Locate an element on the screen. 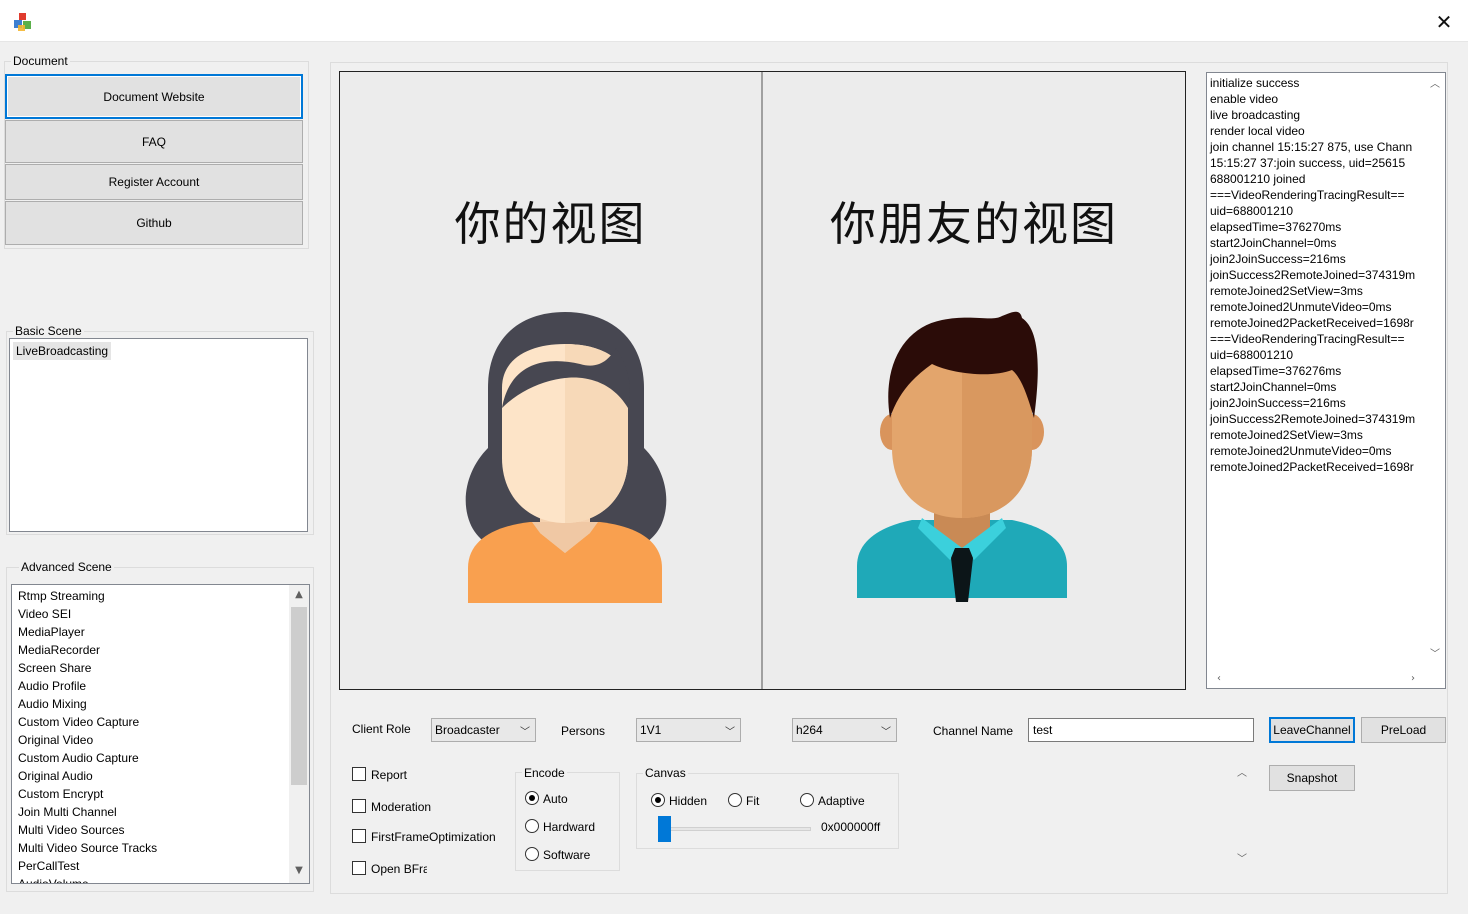 Image resolution: width=1468 pixels, height=914 pixels. client-role-value: Broadcaster is located at coordinates (467, 730).